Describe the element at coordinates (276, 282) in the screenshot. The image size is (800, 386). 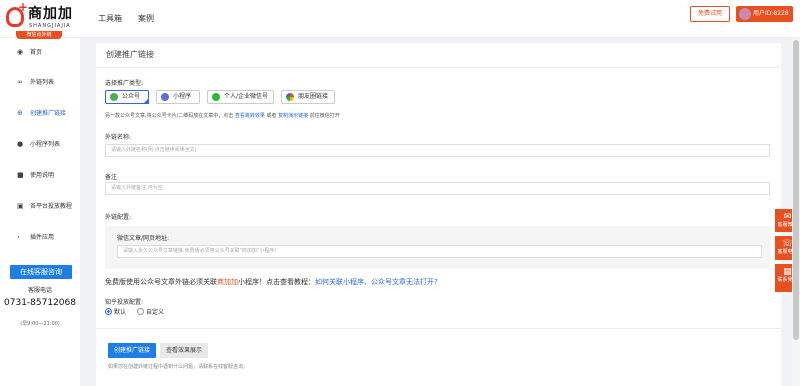
I see `notice-mid: 小程序！点击查看教程：` at that location.